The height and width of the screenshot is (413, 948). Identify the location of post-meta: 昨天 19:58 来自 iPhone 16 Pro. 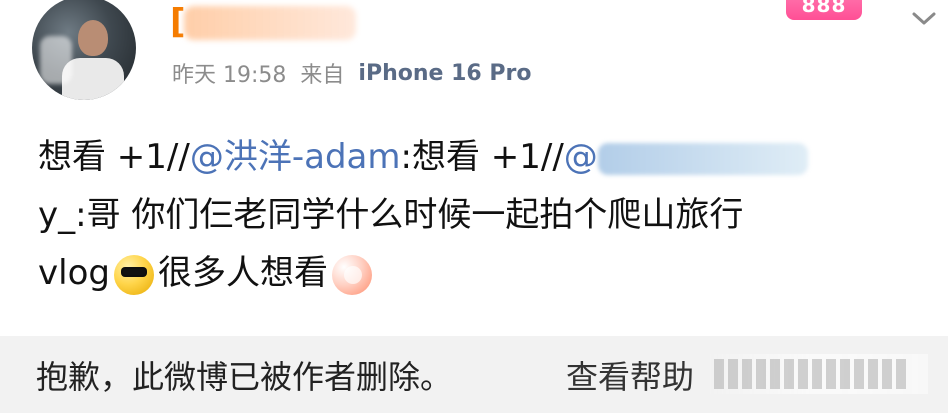
(351, 73).